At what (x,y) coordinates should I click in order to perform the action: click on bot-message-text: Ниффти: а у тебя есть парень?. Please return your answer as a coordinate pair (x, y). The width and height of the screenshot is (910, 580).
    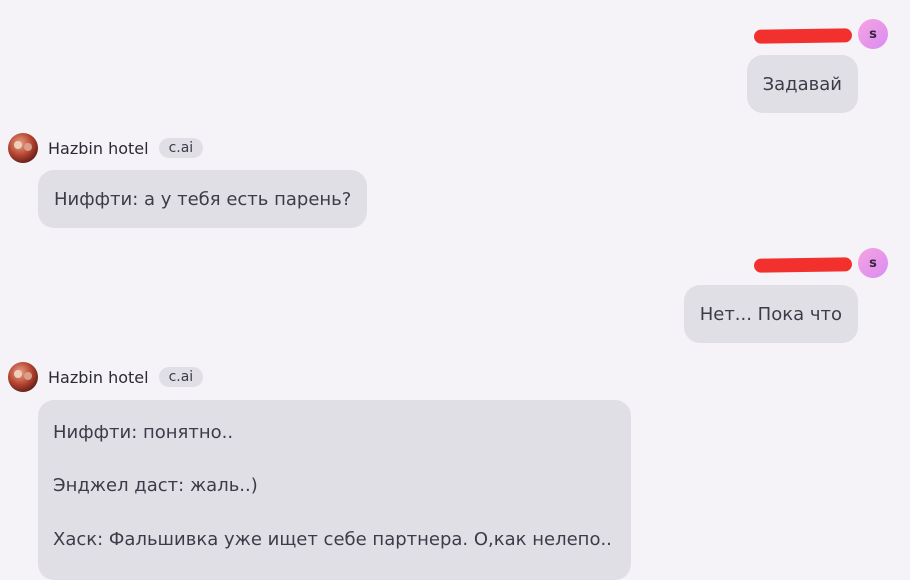
    Looking at the image, I should click on (203, 199).